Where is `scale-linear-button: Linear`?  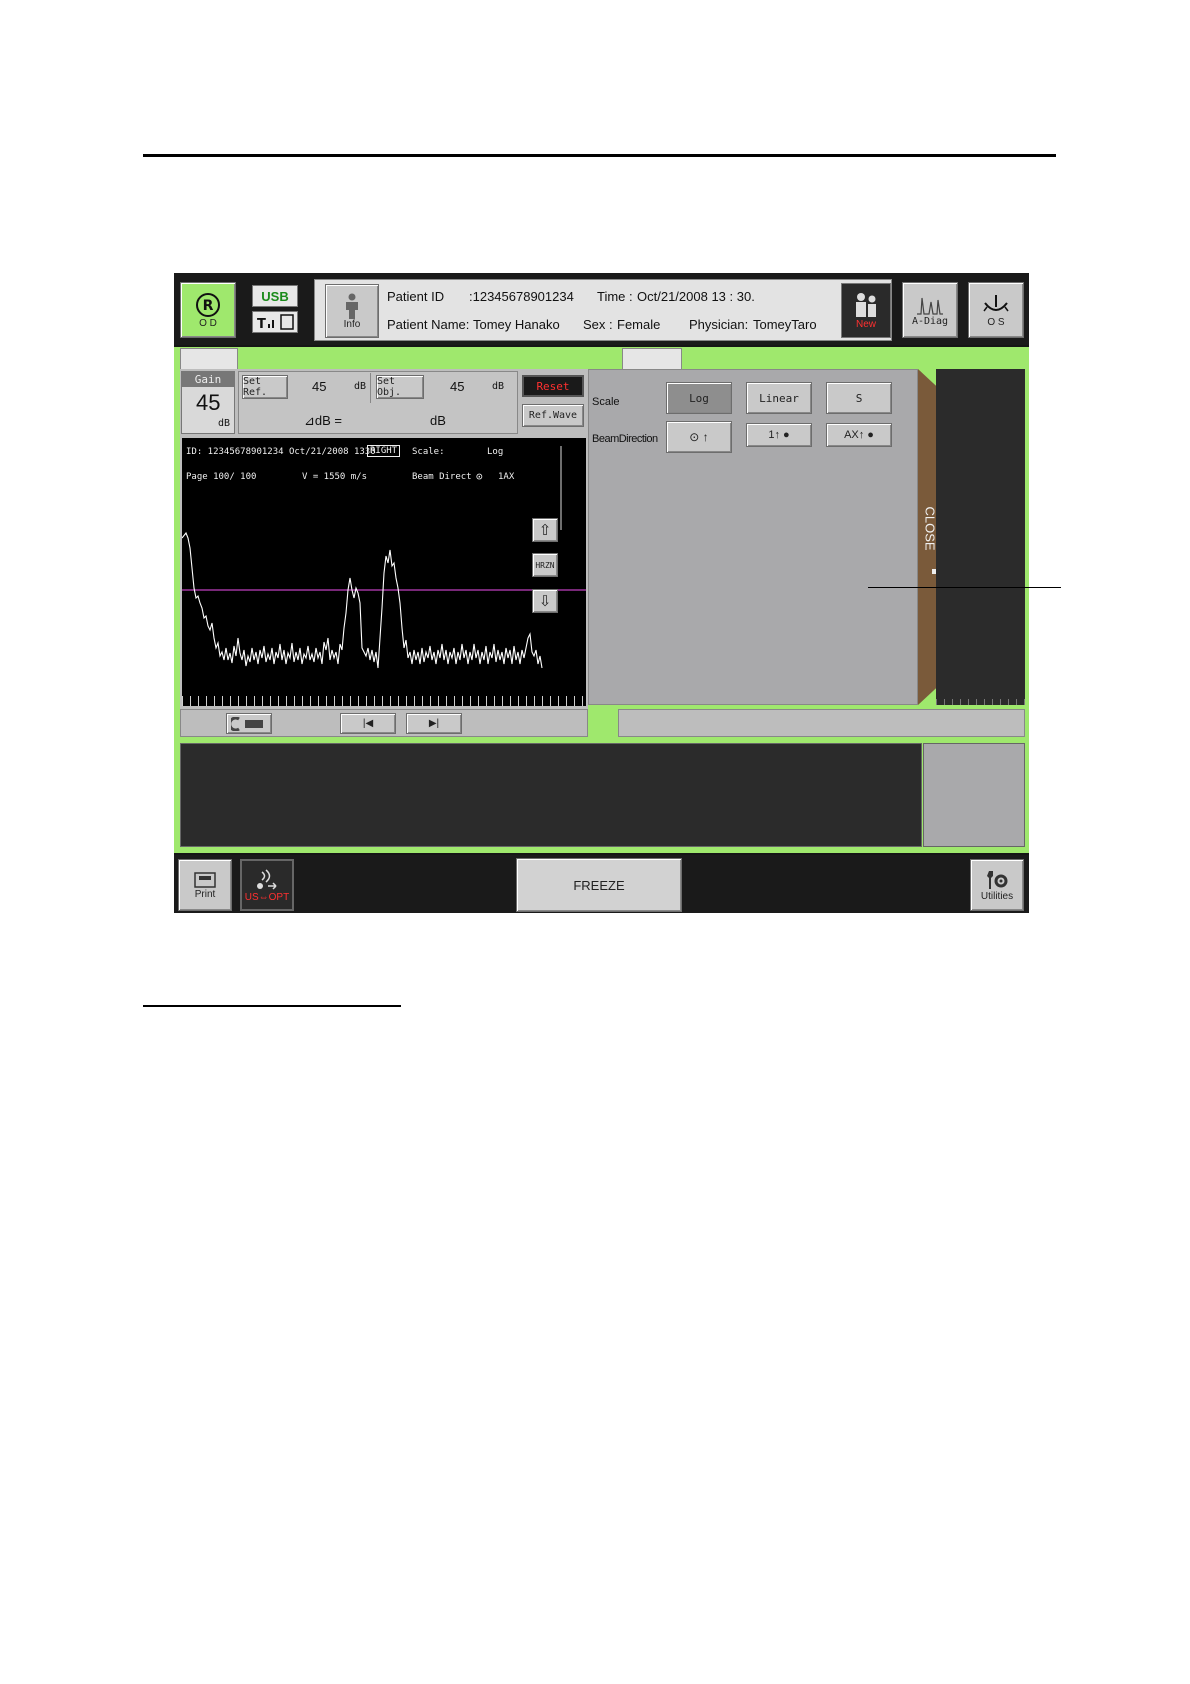 scale-linear-button: Linear is located at coordinates (779, 398).